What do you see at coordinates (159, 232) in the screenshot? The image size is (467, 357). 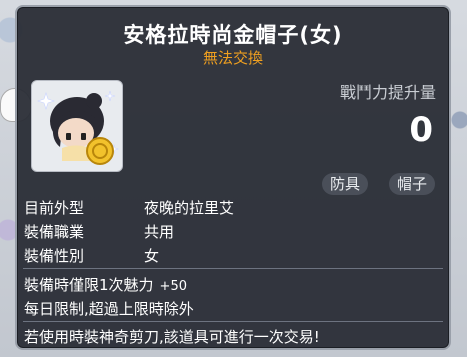 I see `detail-value: 共用` at bounding box center [159, 232].